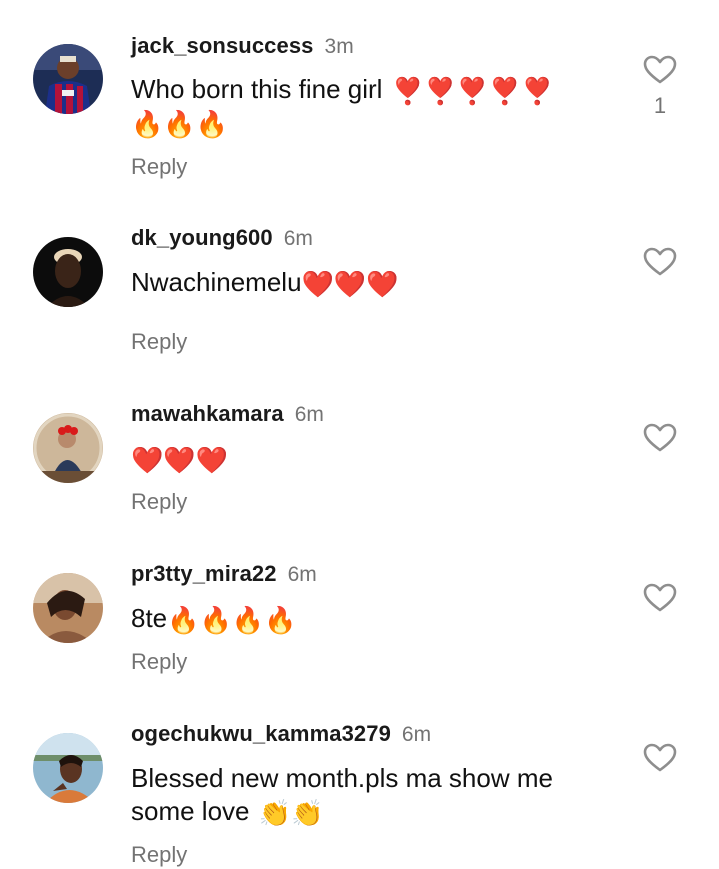  Describe the element at coordinates (291, 813) in the screenshot. I see `clapping-hands-emoji: 👏👏` at that location.